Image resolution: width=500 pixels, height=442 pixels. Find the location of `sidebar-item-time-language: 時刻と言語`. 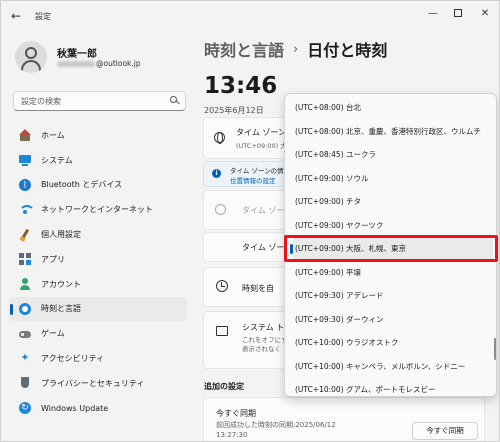

sidebar-item-time-language: 時刻と言語 is located at coordinates (98, 309).